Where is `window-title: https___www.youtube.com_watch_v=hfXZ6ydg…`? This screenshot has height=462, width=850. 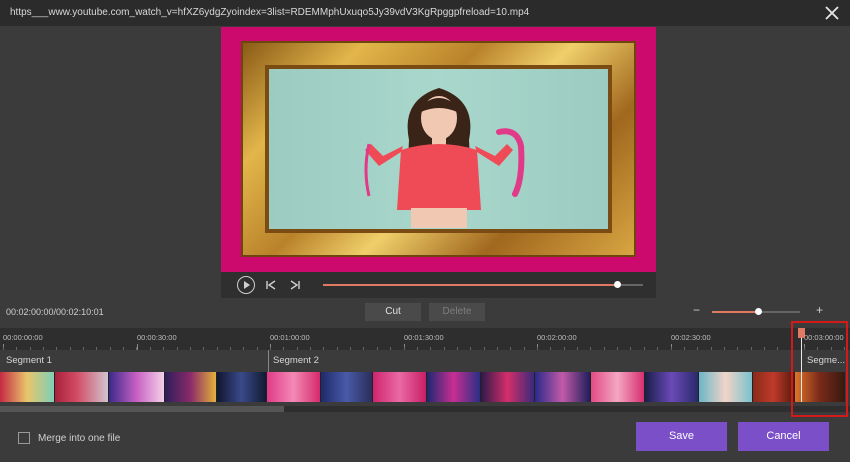
window-title: https___www.youtube.com_watch_v=hfXZ6ydg… is located at coordinates (270, 12).